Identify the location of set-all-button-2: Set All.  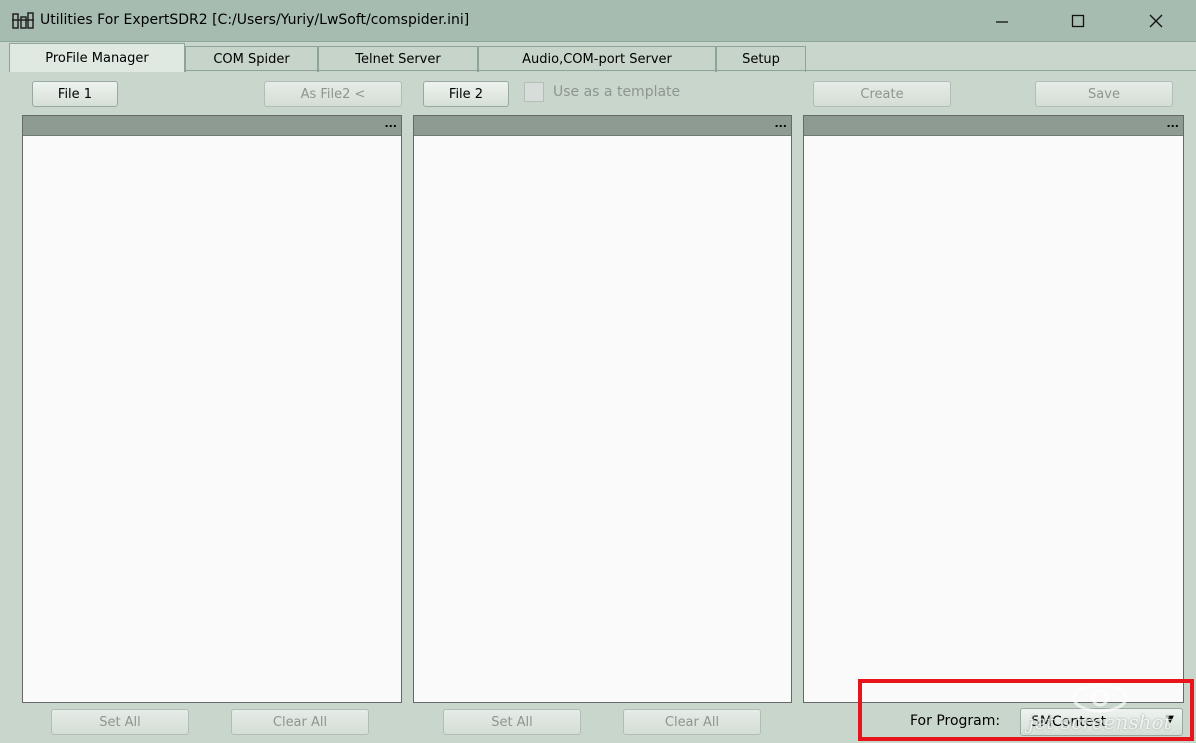
(512, 722).